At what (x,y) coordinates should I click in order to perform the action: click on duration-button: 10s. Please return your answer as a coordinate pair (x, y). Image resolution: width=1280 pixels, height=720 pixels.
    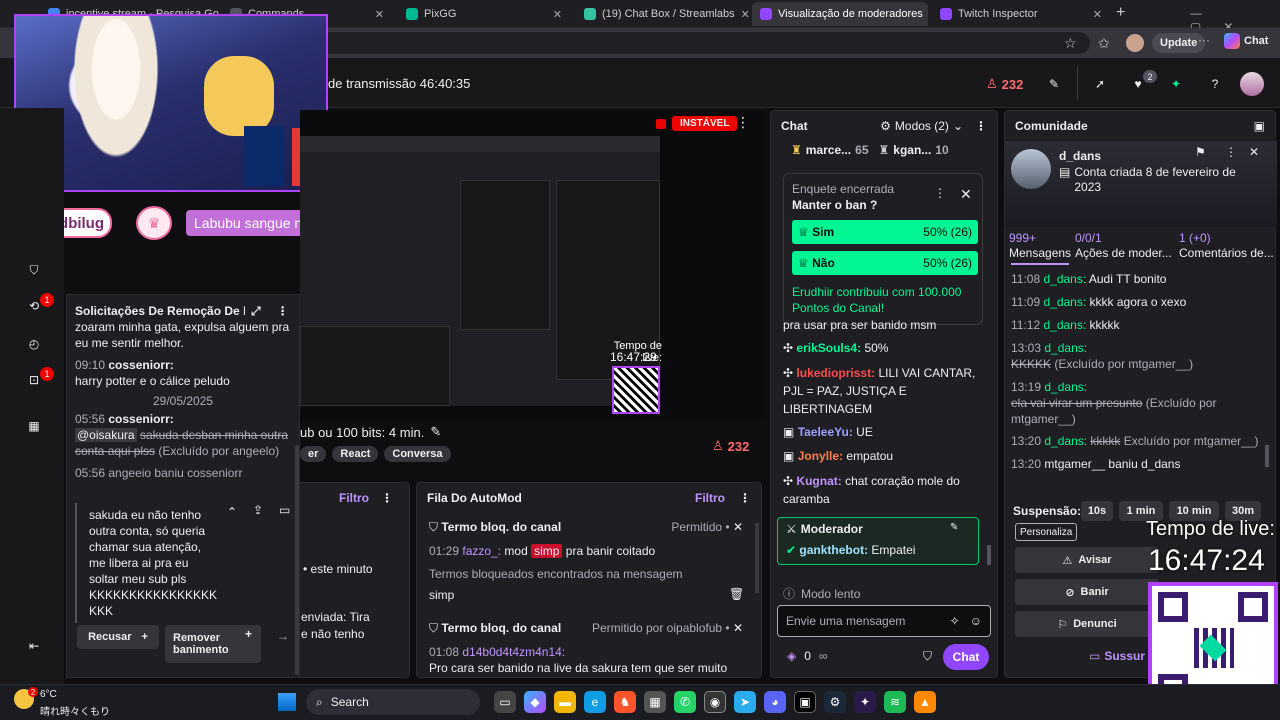
    Looking at the image, I should click on (1097, 511).